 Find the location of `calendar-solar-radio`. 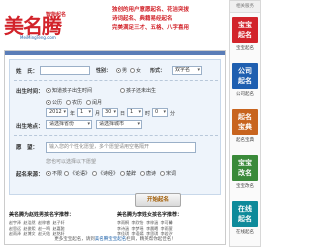

calendar-solar-radio is located at coordinates (48, 102).